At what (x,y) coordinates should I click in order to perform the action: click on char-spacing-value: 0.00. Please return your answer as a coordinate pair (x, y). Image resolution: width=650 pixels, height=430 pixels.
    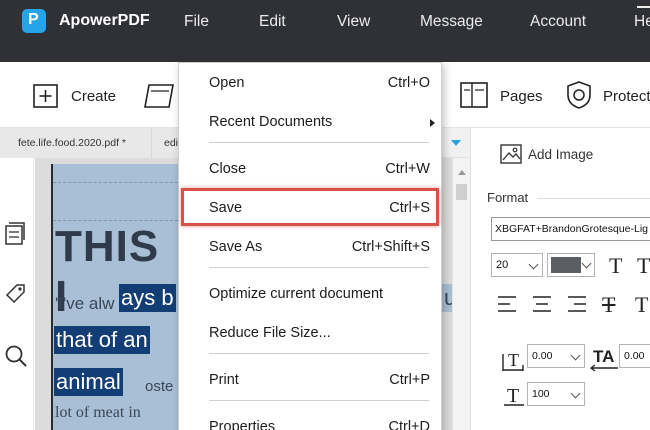
    Looking at the image, I should click on (542, 356).